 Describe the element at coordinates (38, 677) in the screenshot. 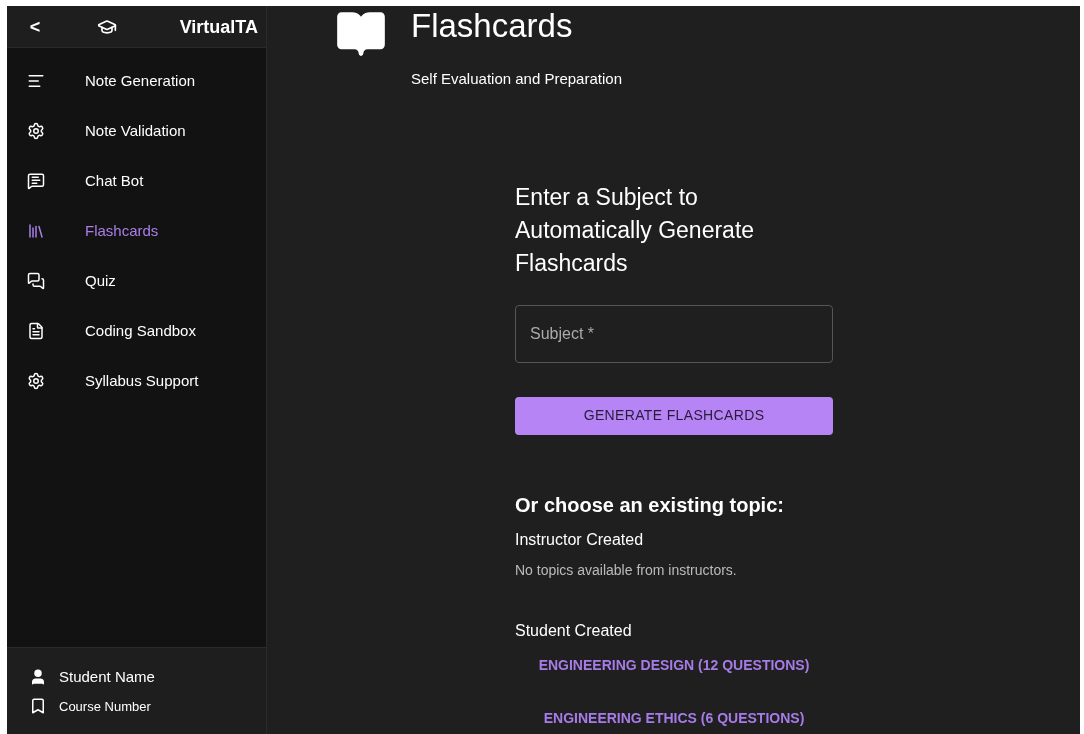

I see `person-icon` at that location.